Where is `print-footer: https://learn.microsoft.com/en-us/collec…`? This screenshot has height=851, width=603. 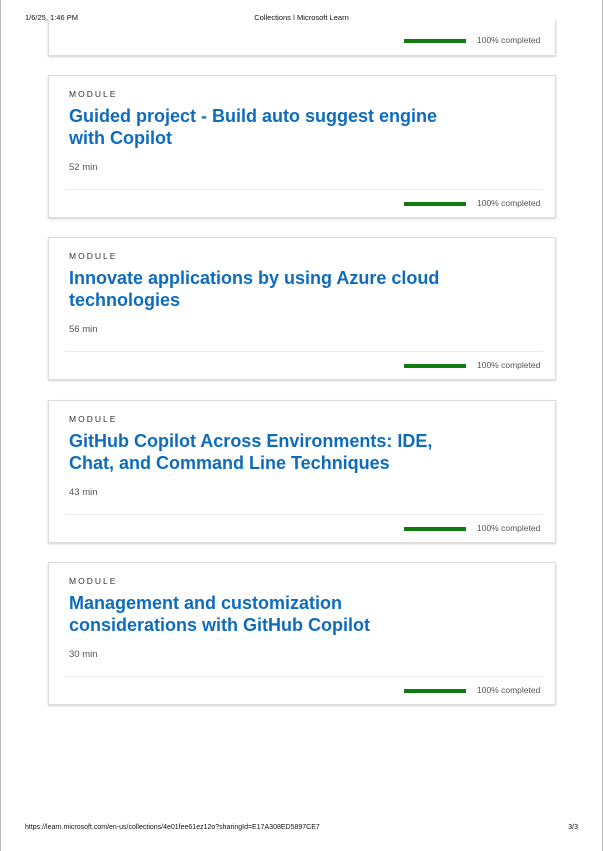 print-footer: https://learn.microsoft.com/en-us/collec… is located at coordinates (301, 830).